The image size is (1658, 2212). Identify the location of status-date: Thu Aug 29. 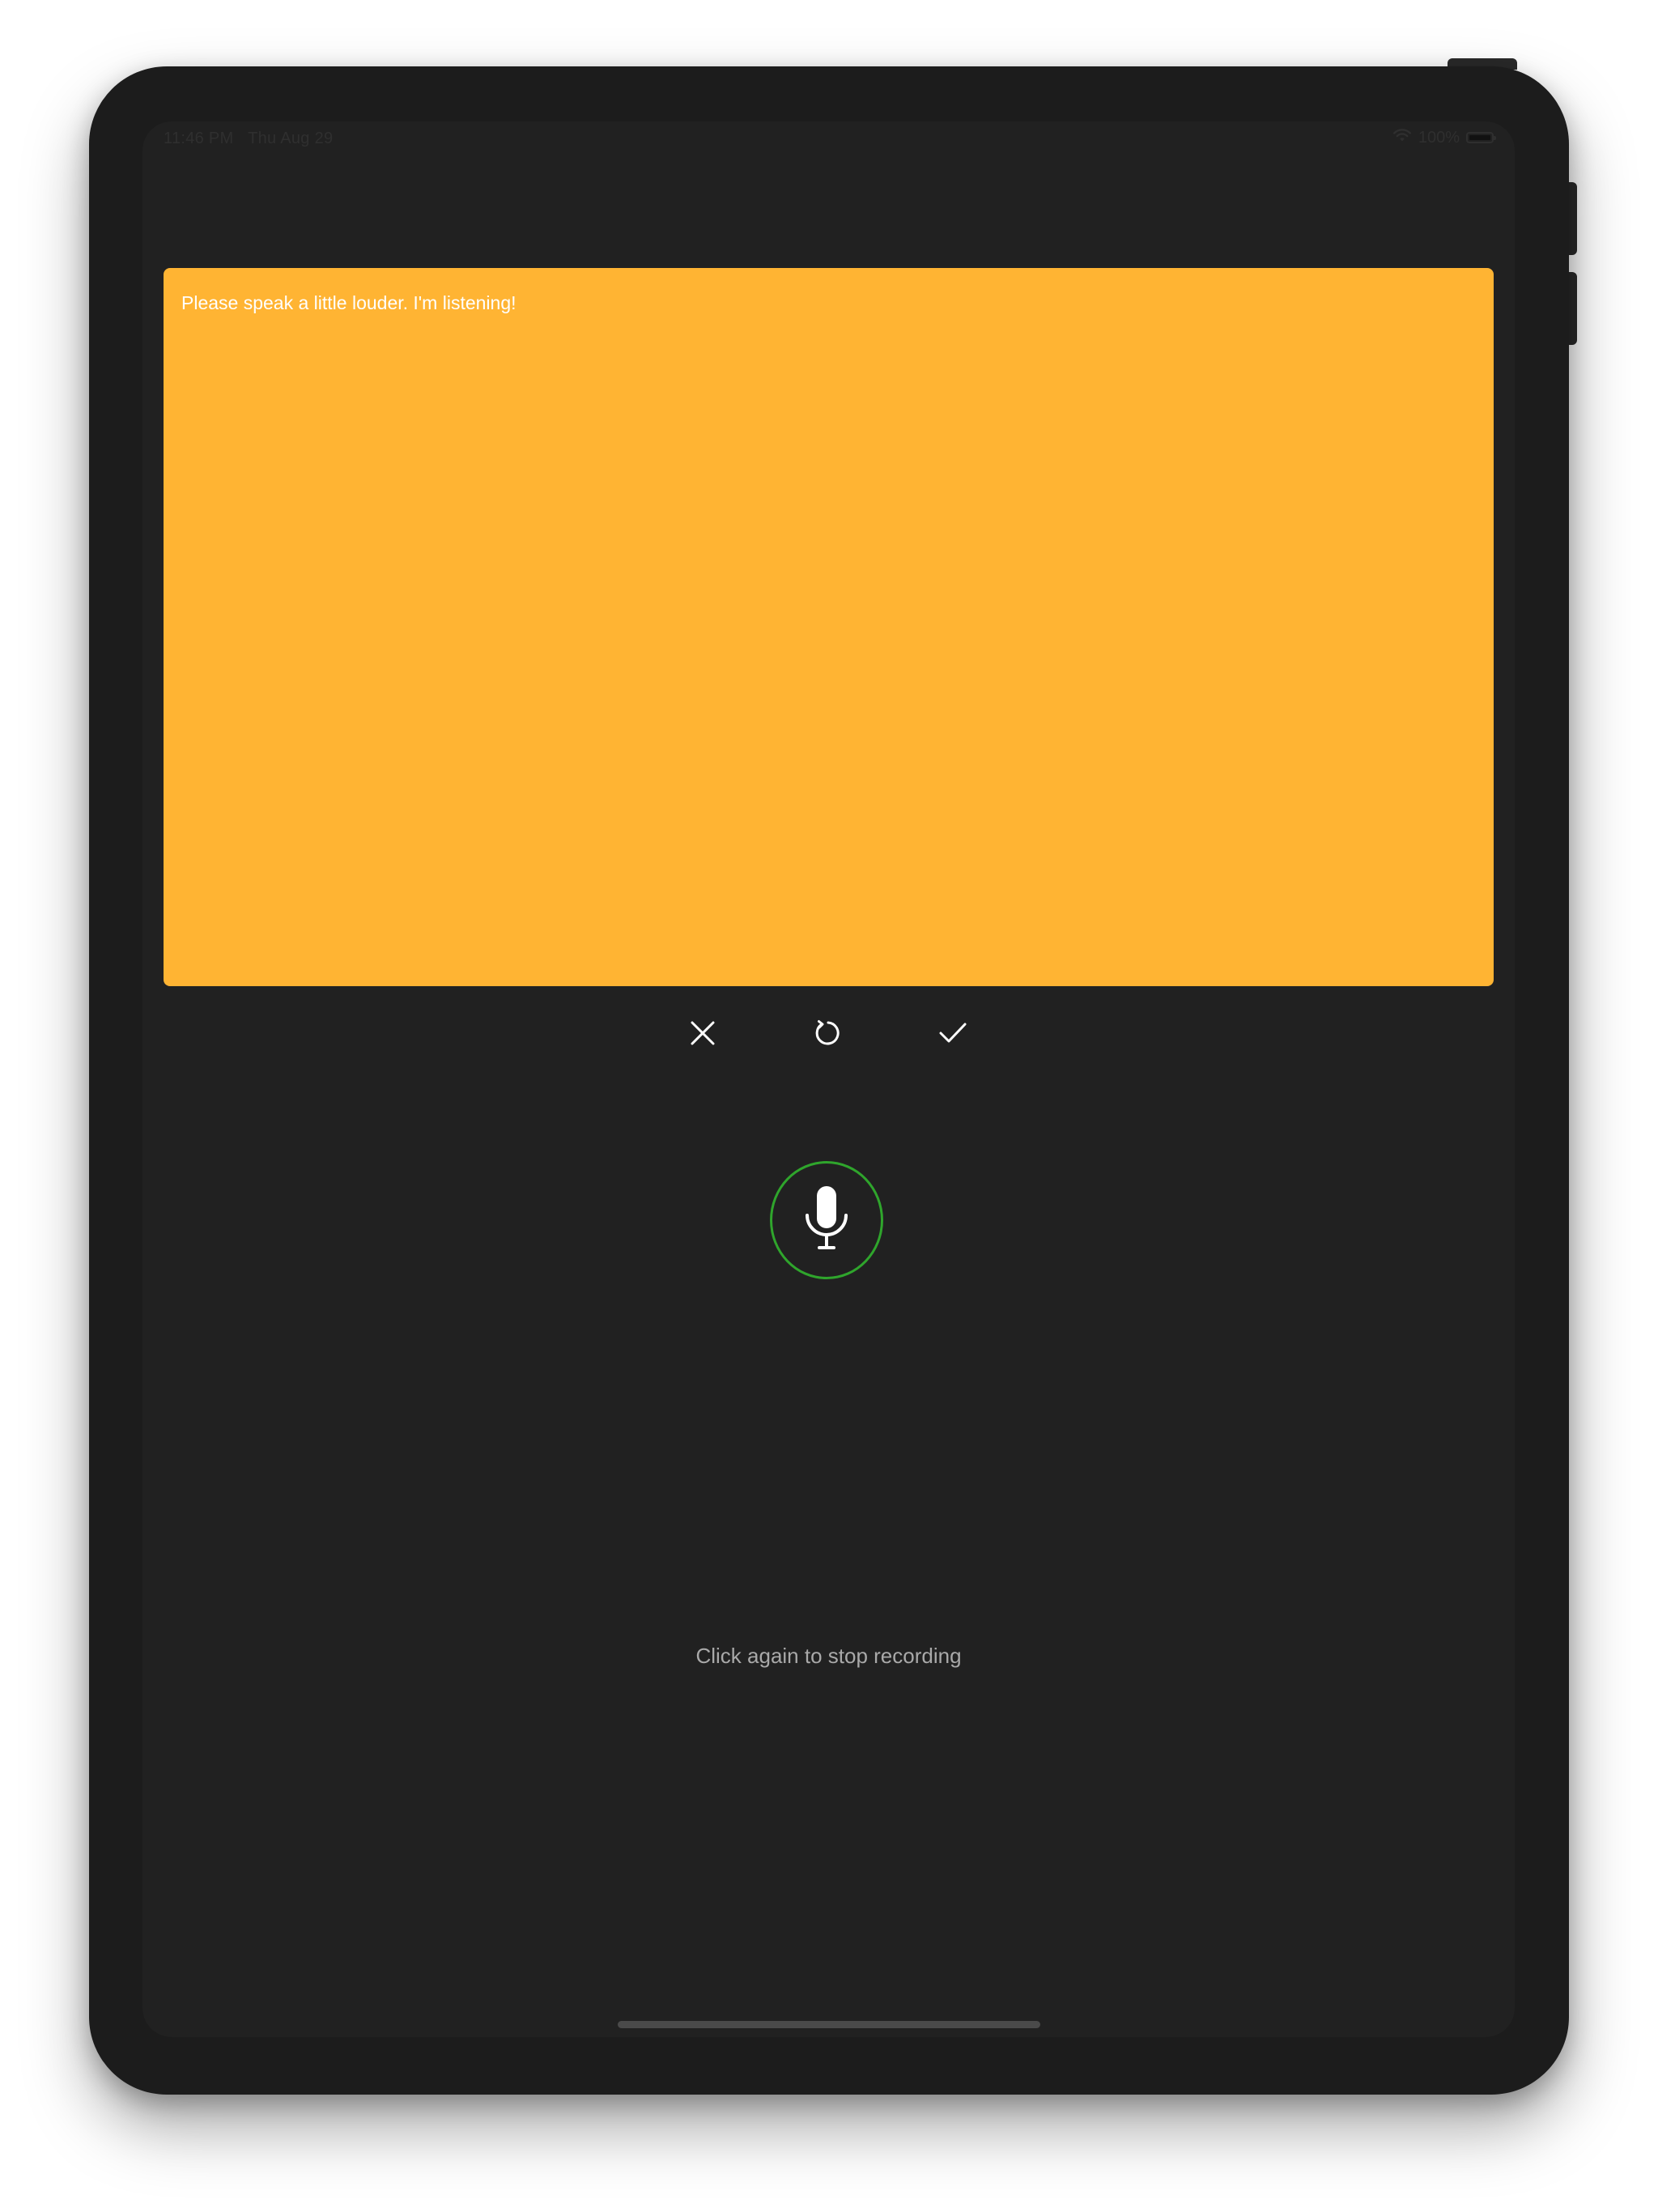
(291, 138).